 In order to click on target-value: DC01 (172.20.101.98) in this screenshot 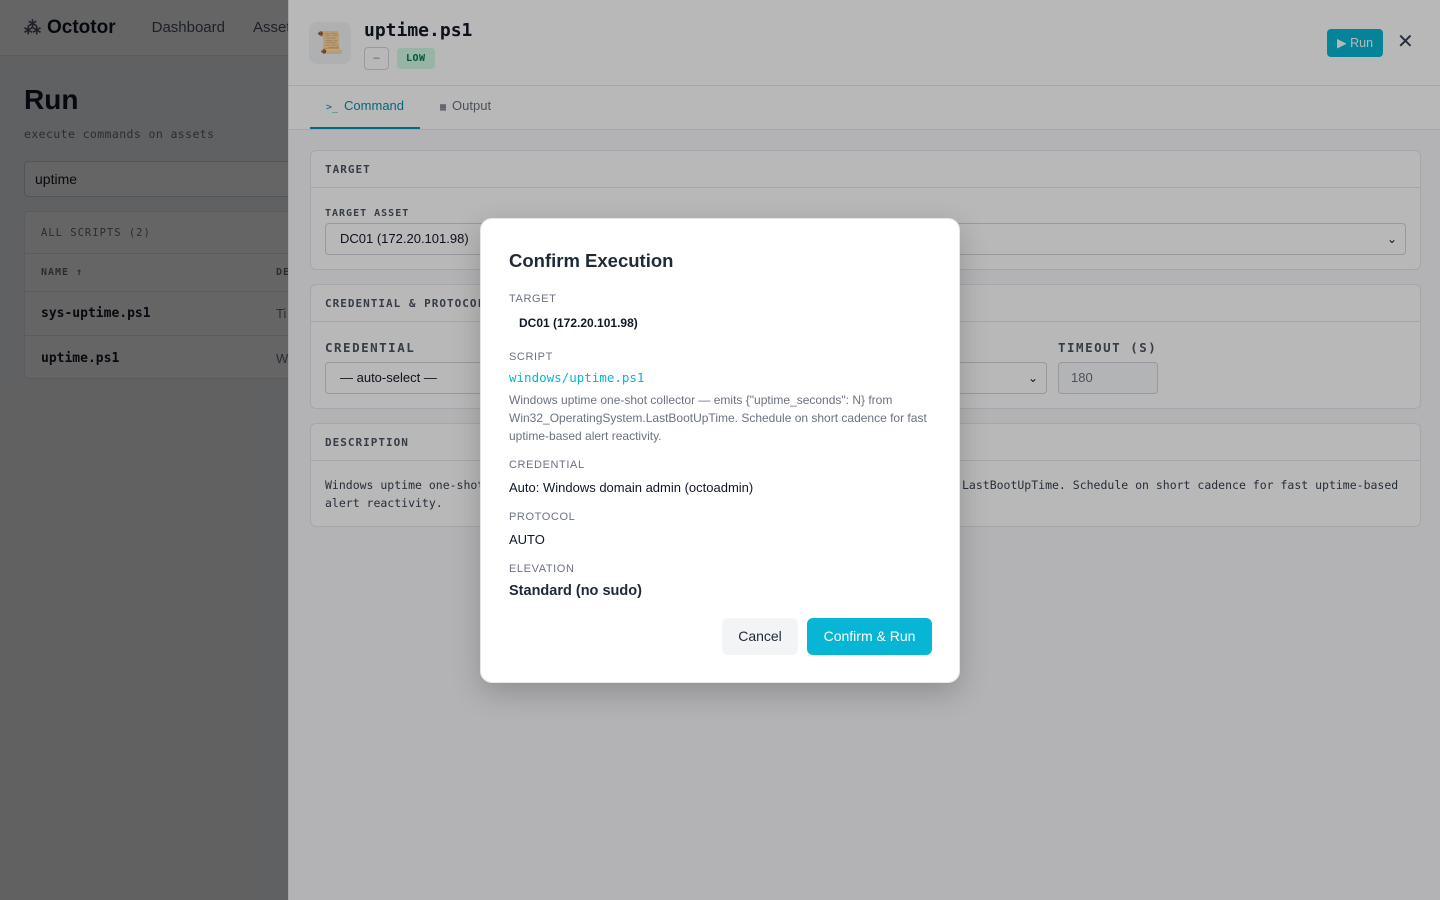, I will do `click(578, 323)`.